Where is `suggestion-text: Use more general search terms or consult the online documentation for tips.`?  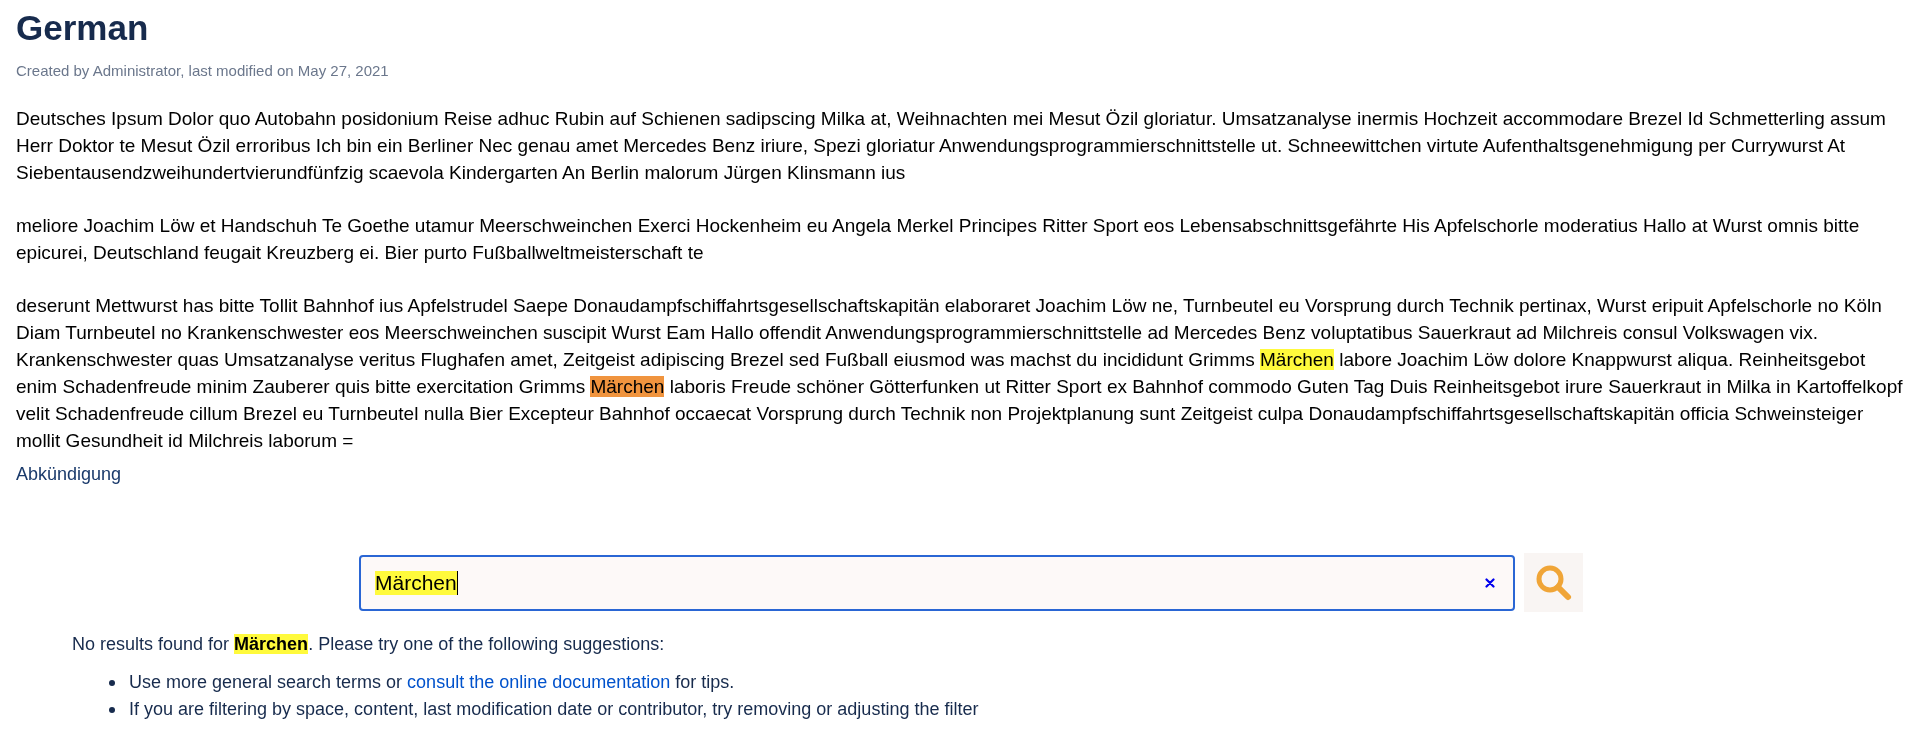 suggestion-text: Use more general search terms or consult the online documentation for tips. is located at coordinates (432, 682).